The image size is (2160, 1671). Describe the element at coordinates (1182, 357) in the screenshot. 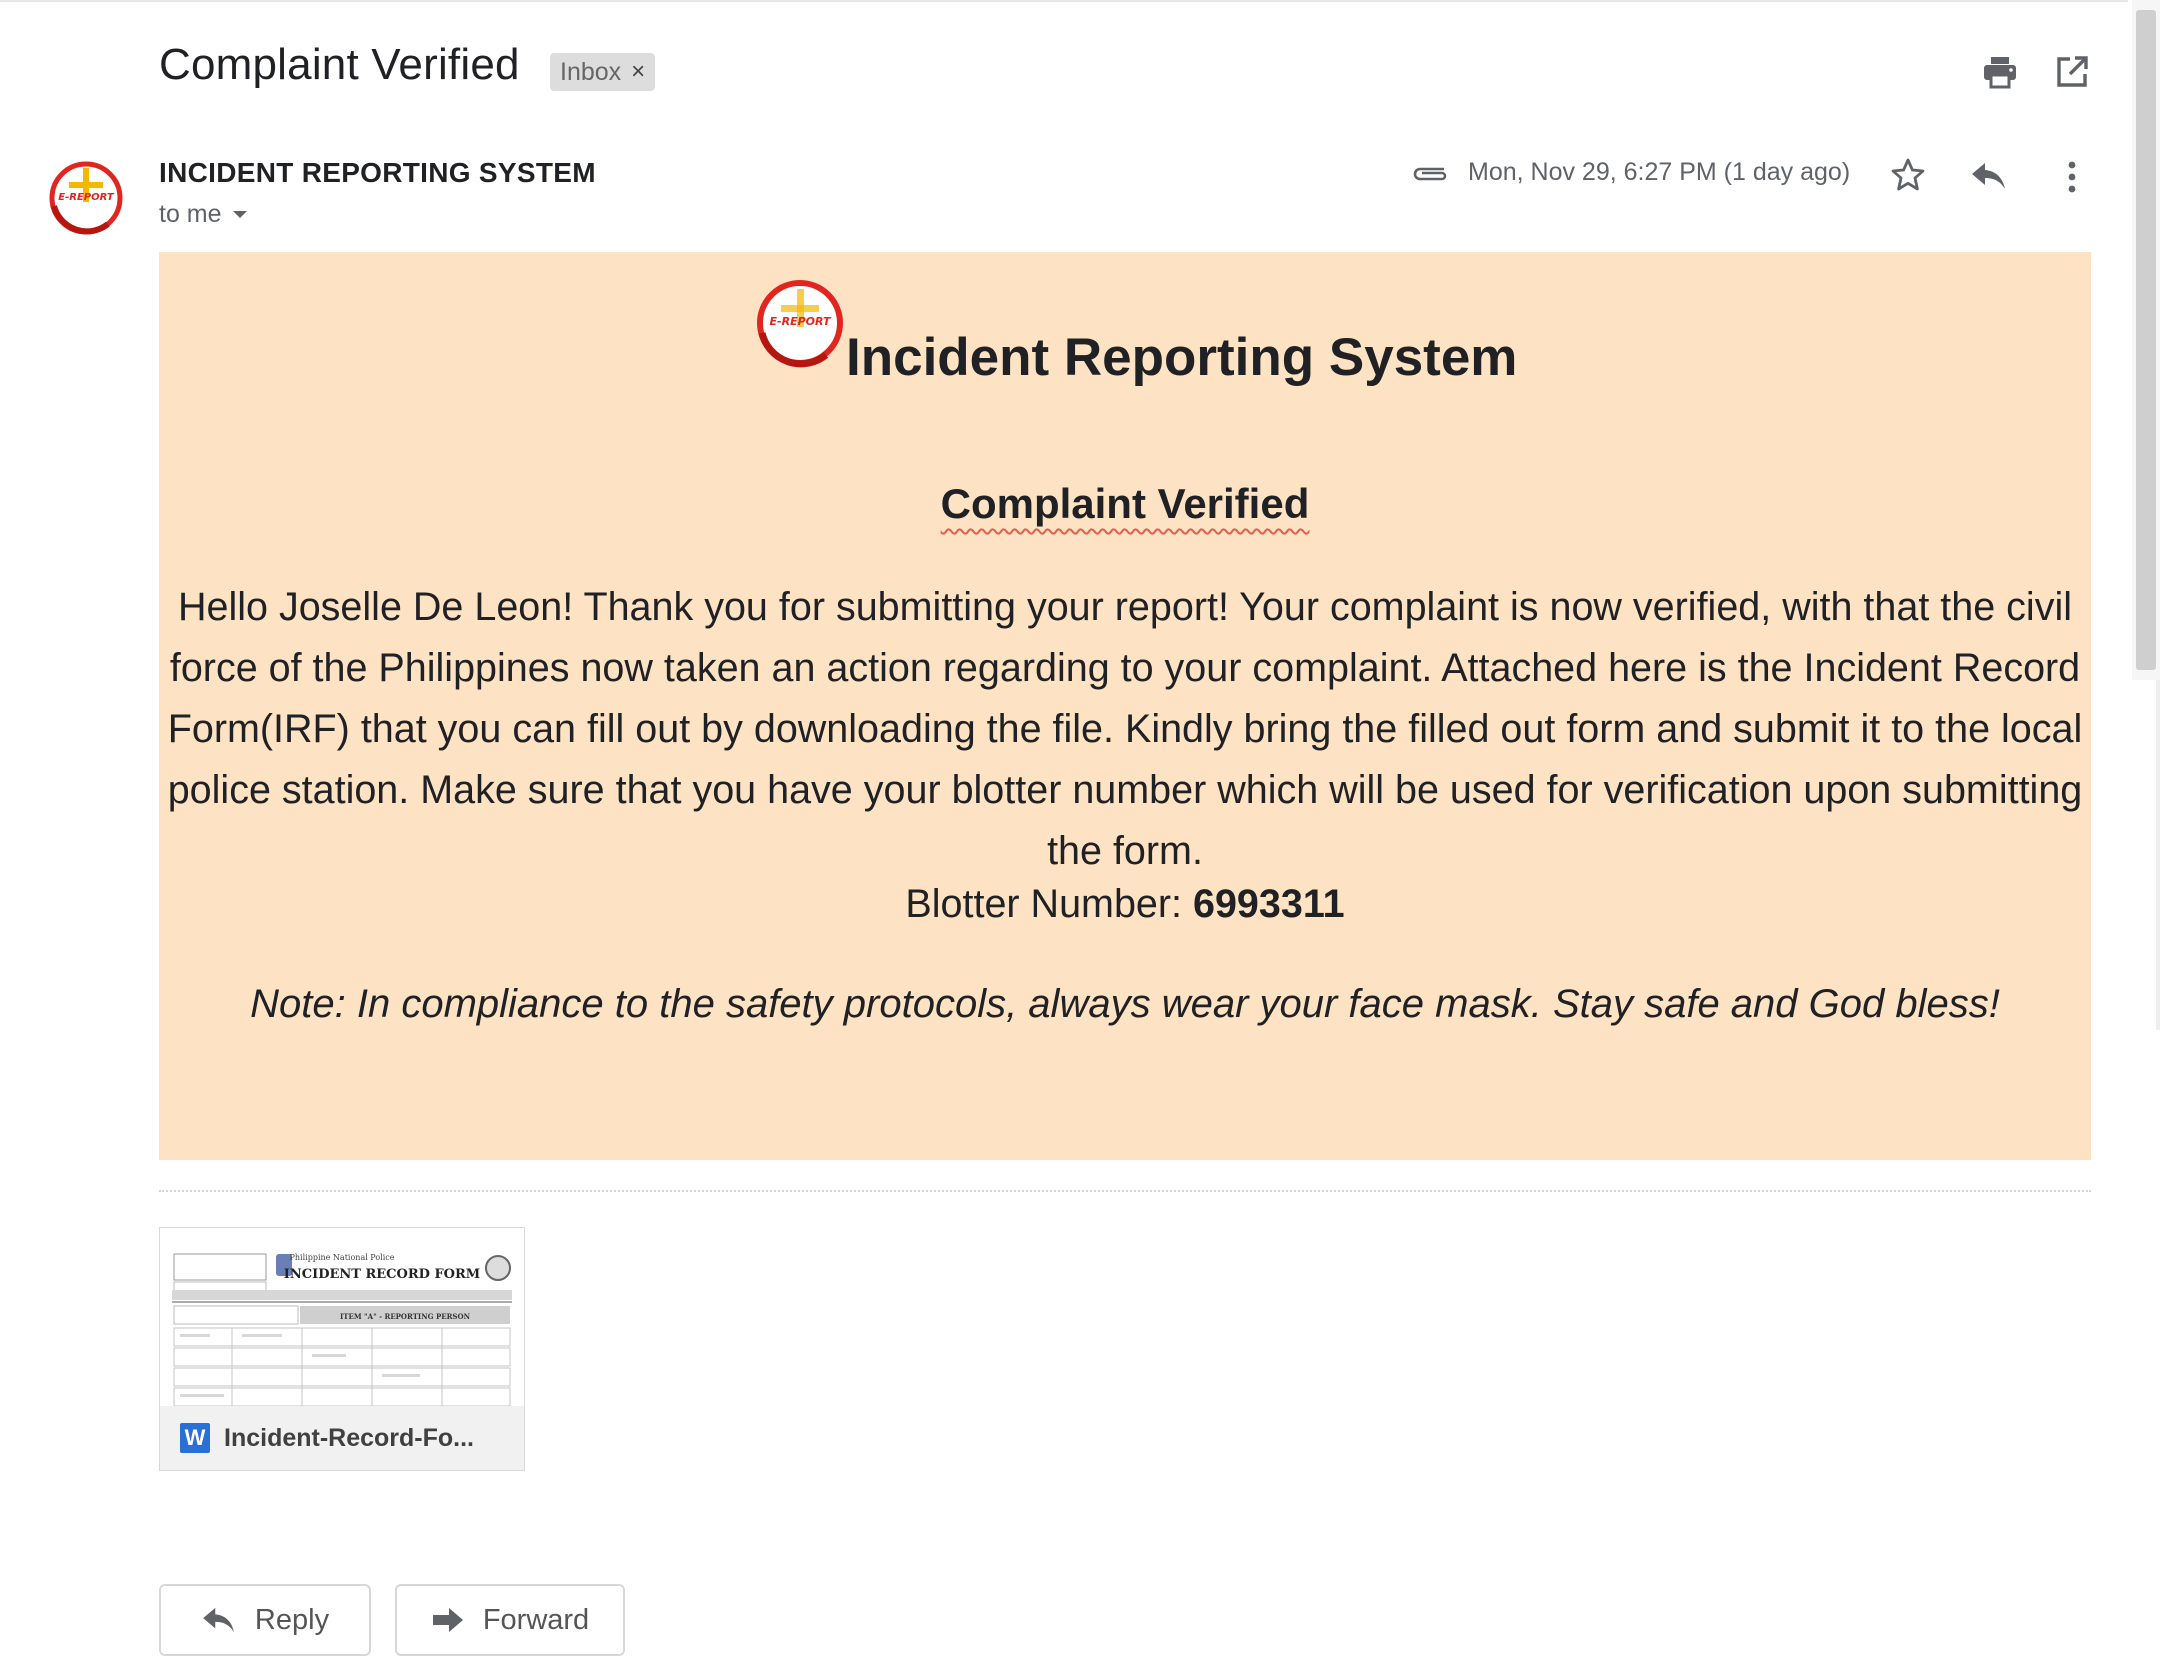

I see `brand-title: Incident Reporting System` at that location.